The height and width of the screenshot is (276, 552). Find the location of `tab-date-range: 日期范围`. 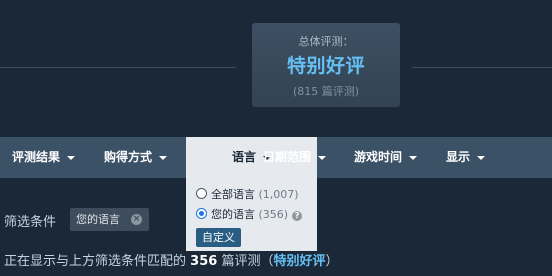

tab-date-range: 日期范围 is located at coordinates (295, 157).